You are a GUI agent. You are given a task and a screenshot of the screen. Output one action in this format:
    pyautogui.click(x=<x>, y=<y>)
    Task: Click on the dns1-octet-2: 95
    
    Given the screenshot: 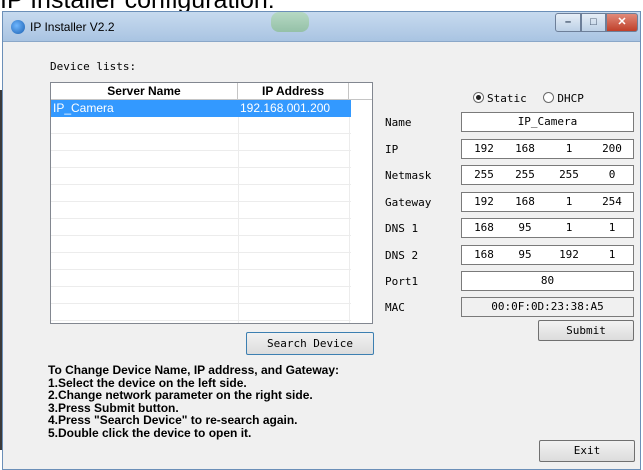 What is the action you would take?
    pyautogui.click(x=525, y=228)
    